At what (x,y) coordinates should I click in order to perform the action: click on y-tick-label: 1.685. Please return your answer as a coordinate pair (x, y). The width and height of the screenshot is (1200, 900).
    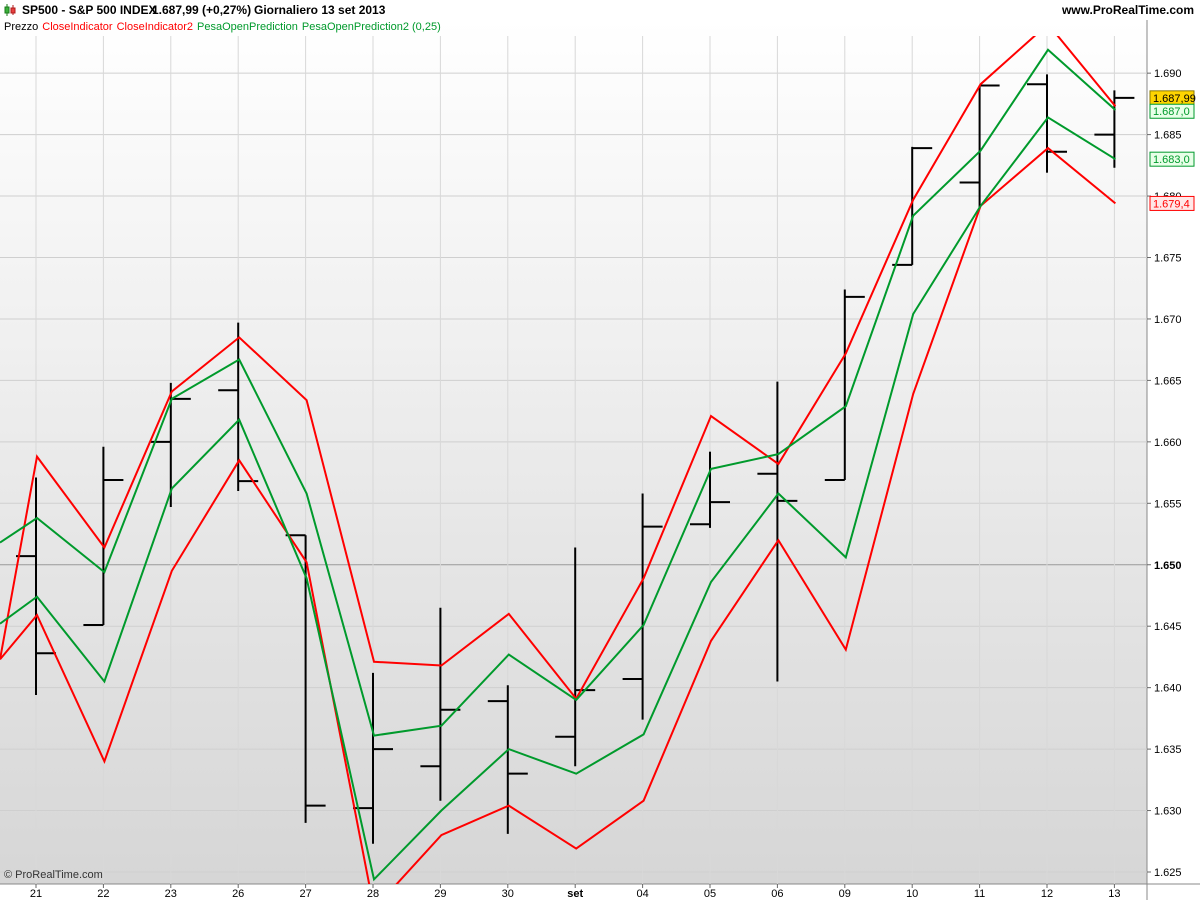
    Looking at the image, I should click on (1168, 136).